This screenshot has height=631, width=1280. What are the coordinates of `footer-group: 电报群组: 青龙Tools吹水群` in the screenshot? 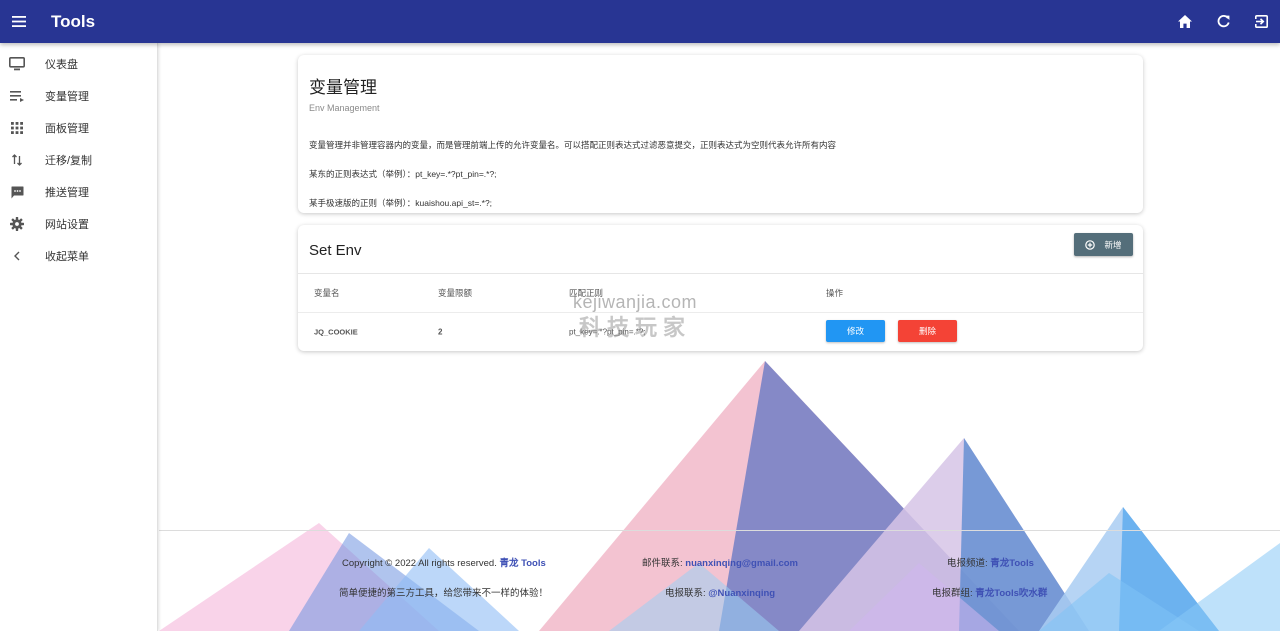 It's located at (989, 592).